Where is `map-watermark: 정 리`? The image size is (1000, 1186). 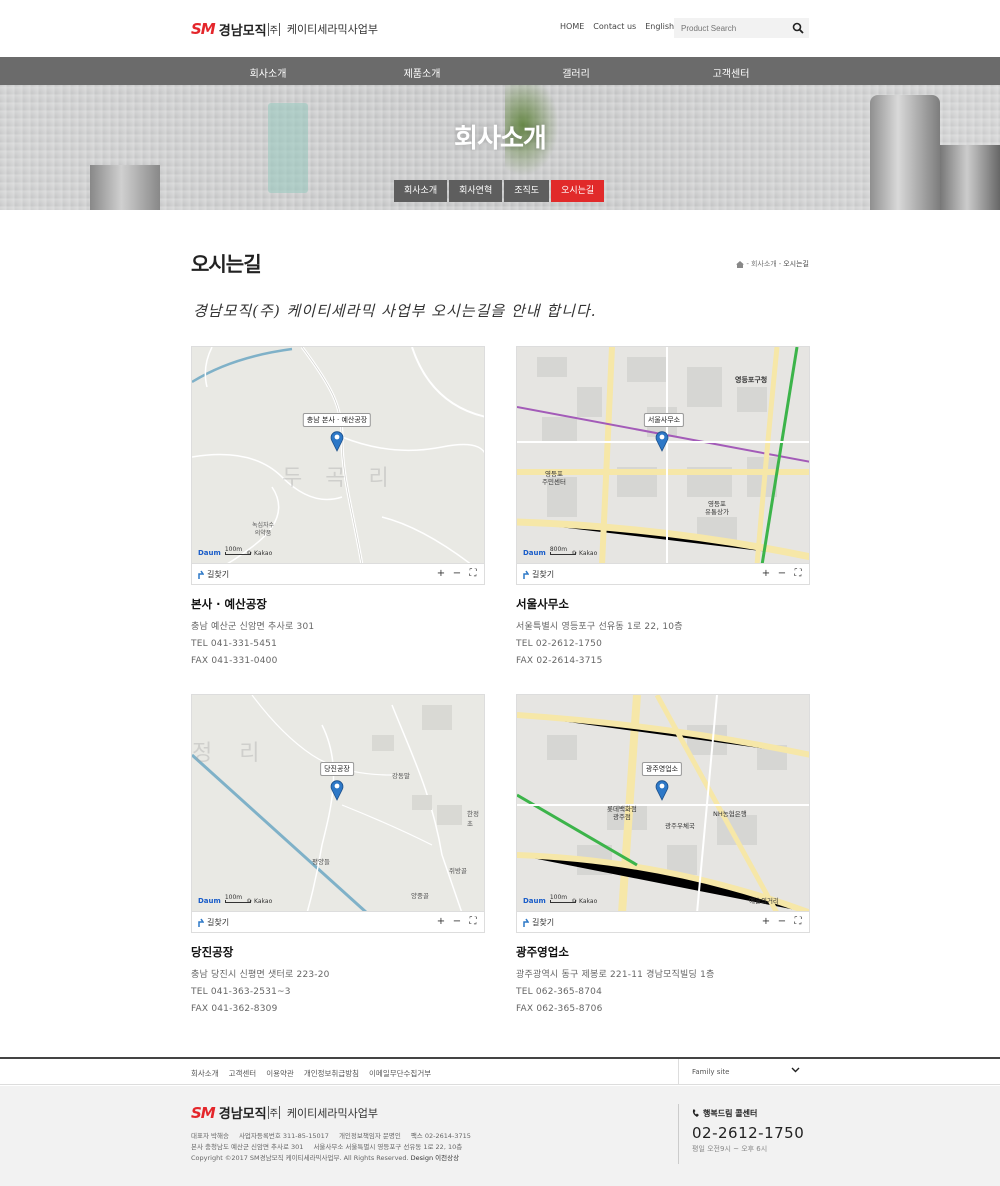
map-watermark: 정 리 is located at coordinates (231, 753).